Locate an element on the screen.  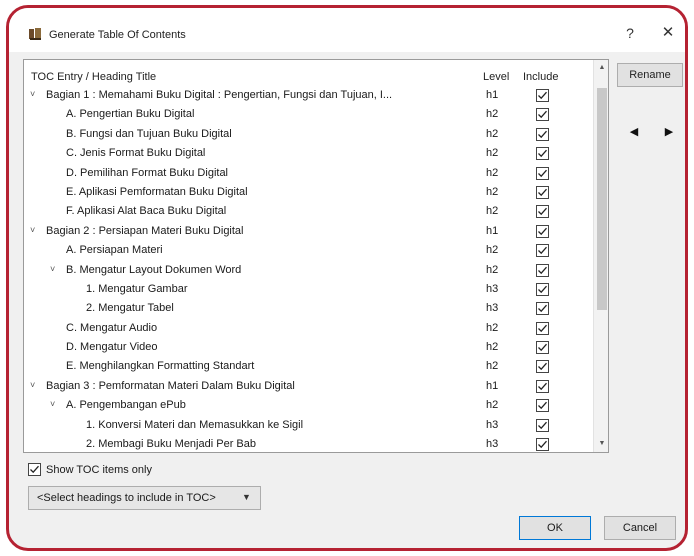
table-row: C. Mengatur Audio h2 is located at coordinates (308, 328).